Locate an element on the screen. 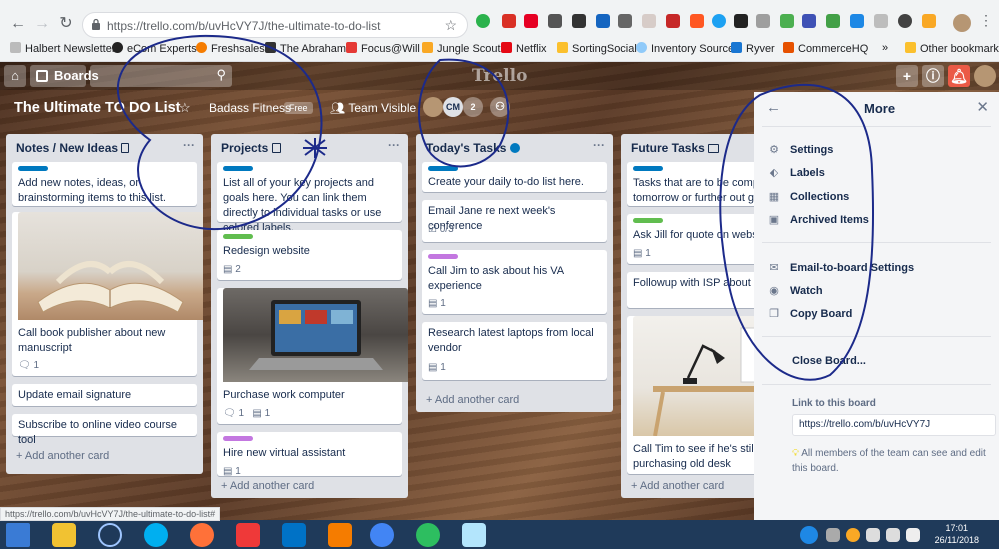 Image resolution: width=999 pixels, height=549 pixels. home-icon: ⌂ is located at coordinates (15, 76).